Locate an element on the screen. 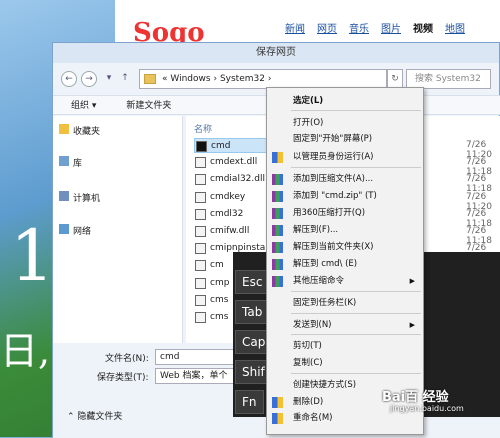  menu-item: 固定到"开始"屏幕(P) is located at coordinates (345, 139).